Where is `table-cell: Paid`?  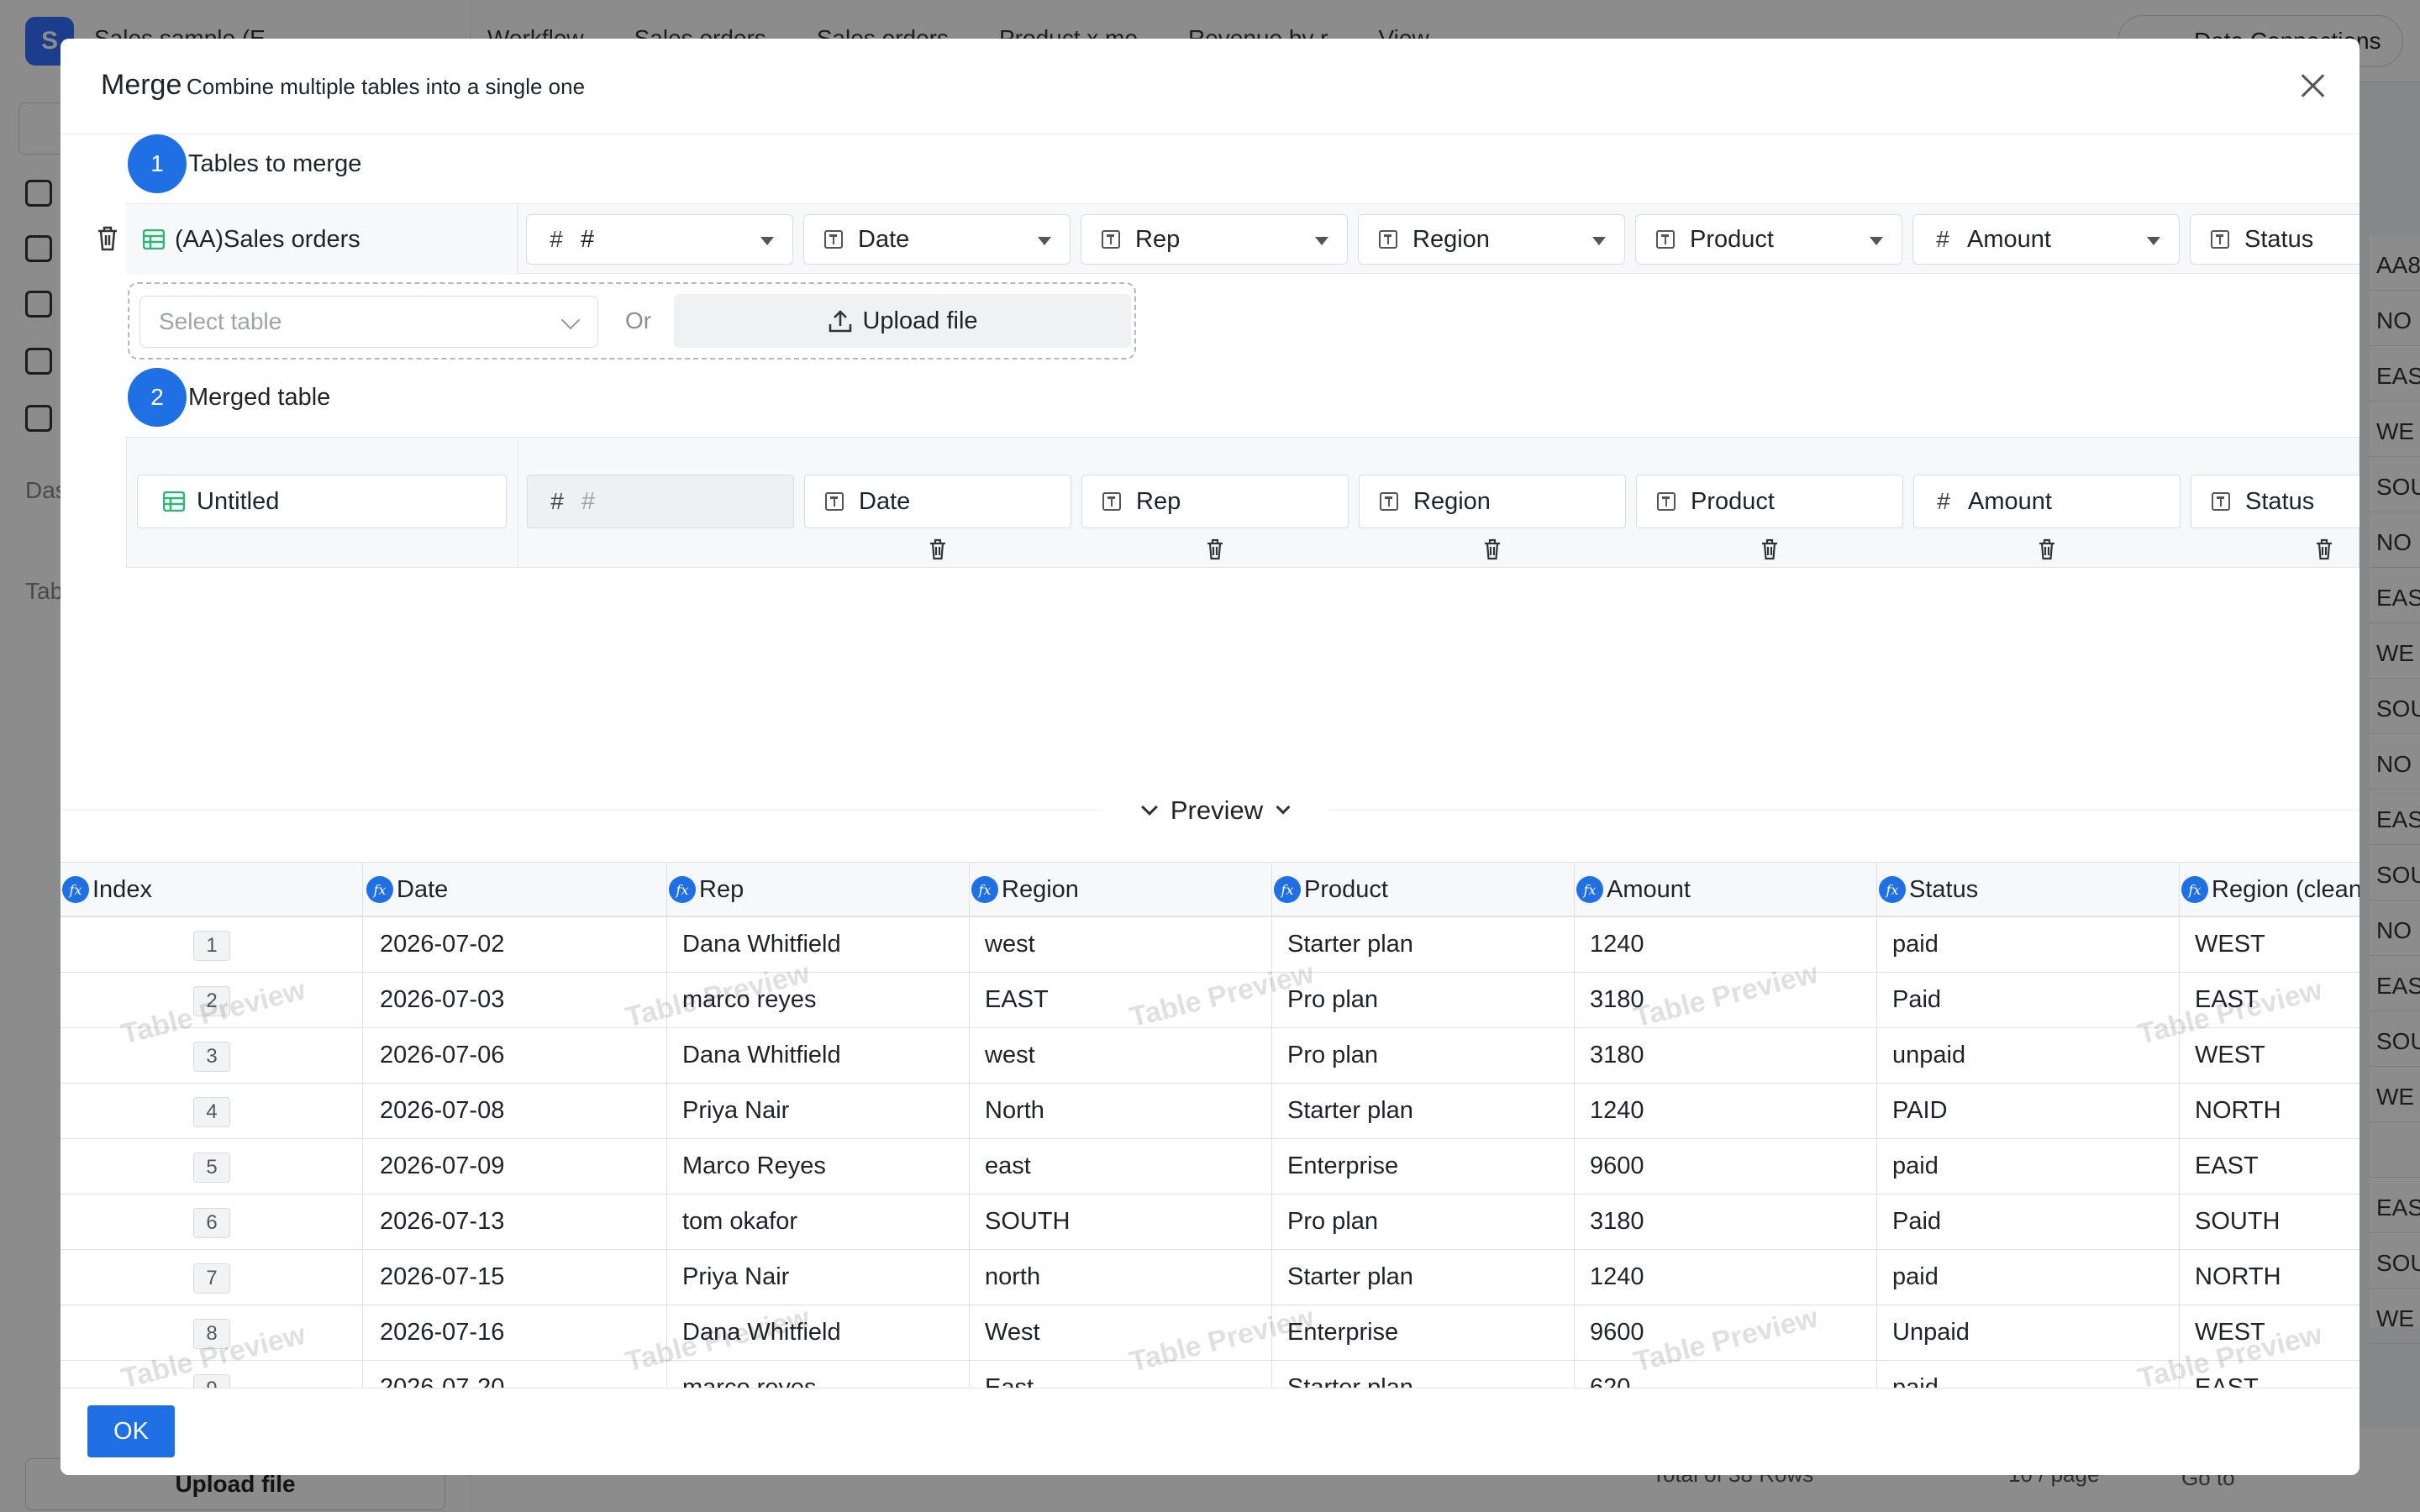 table-cell: Paid is located at coordinates (2029, 1221).